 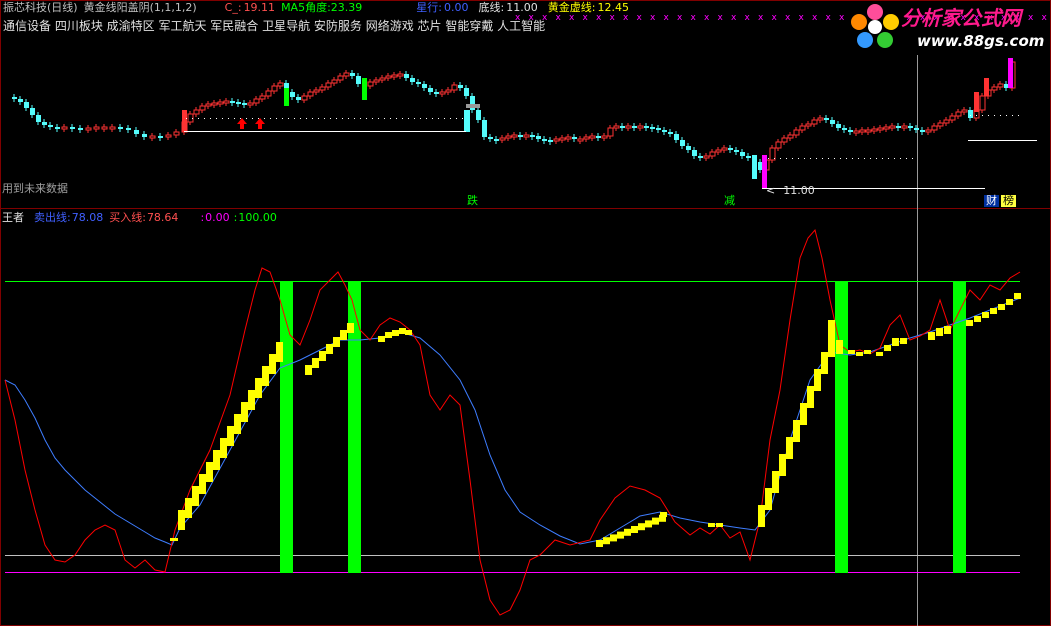 I want to click on buy-line-label: 买入线:, so click(x=127, y=217).